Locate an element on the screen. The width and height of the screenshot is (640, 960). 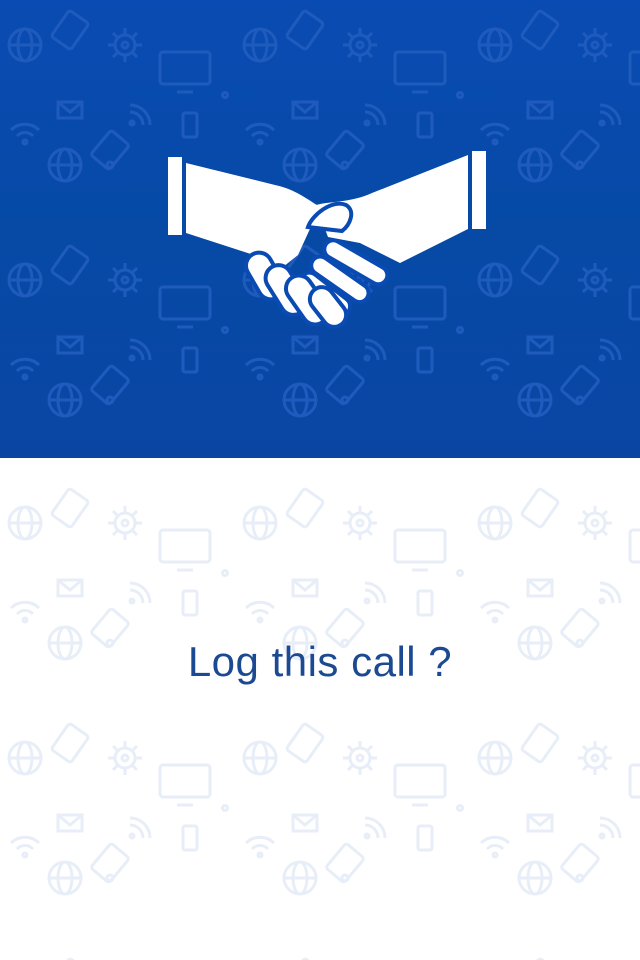
handshake-icon is located at coordinates (327, 240).